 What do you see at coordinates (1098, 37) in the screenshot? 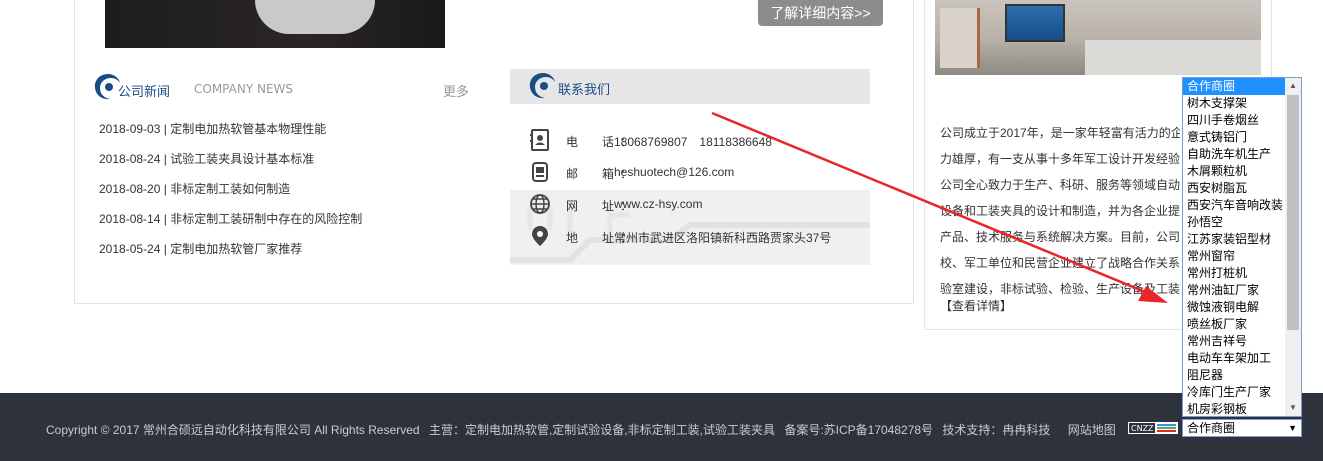
I see `office-photo` at bounding box center [1098, 37].